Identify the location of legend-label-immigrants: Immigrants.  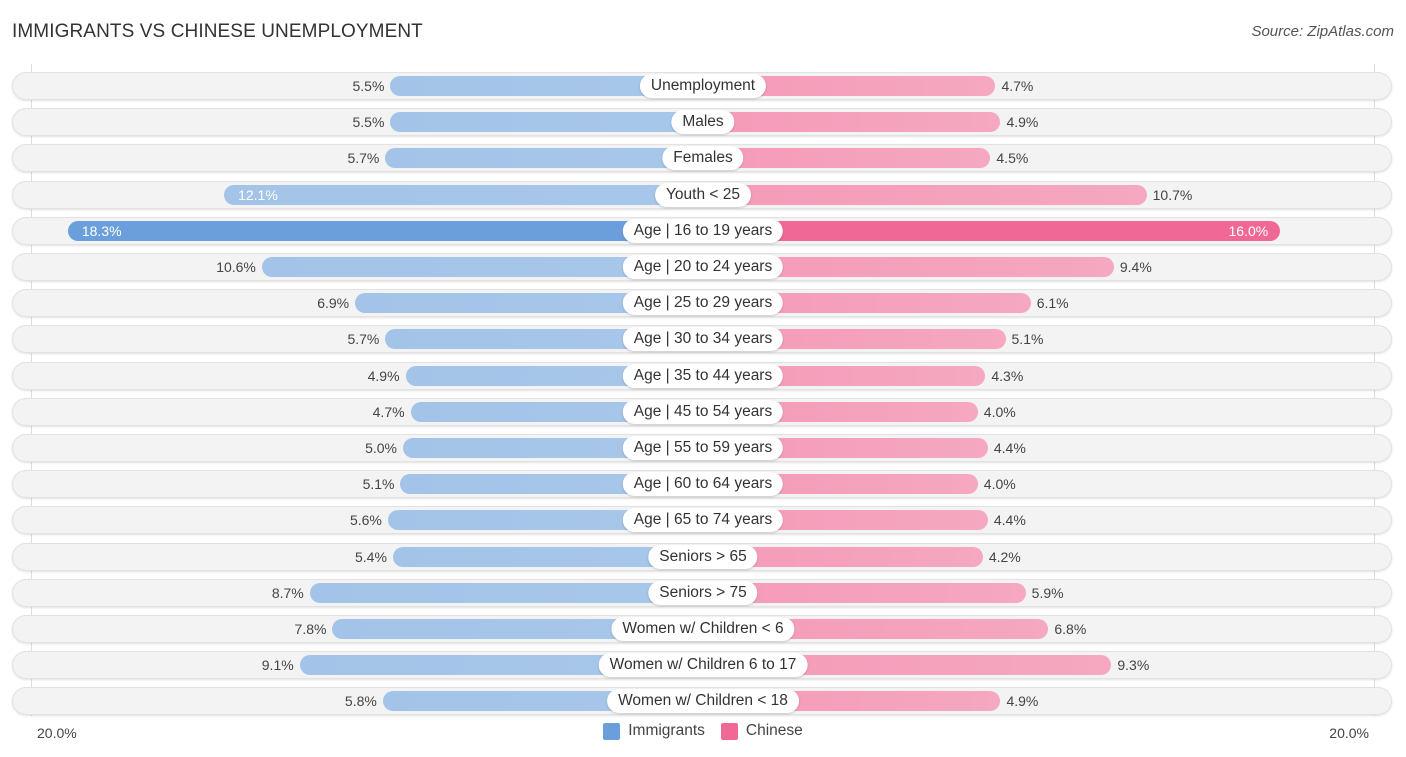
(666, 730).